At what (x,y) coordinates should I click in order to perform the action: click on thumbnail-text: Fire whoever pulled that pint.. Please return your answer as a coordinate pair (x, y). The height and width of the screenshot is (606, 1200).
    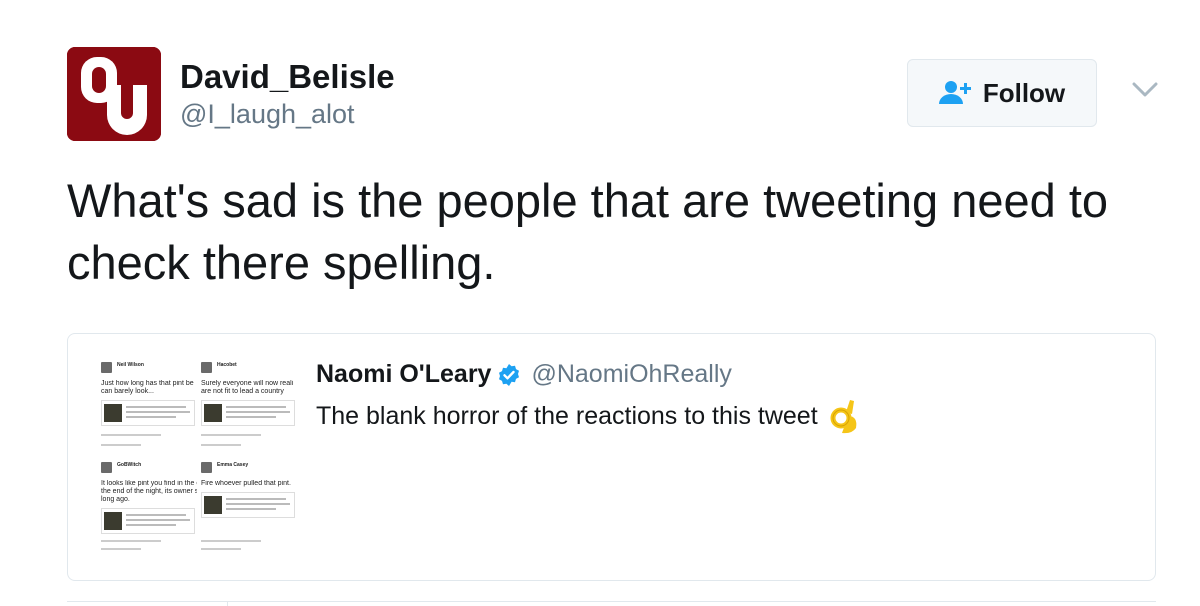
    Looking at the image, I should click on (249, 484).